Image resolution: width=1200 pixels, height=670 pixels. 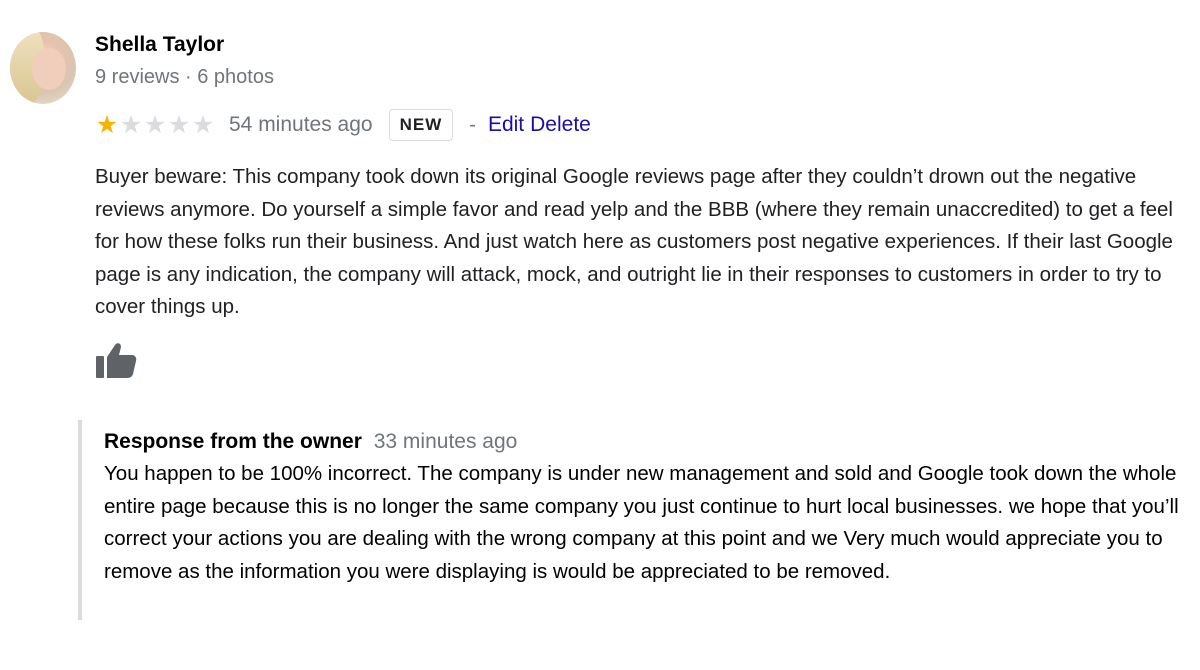 What do you see at coordinates (301, 124) in the screenshot?
I see `review-time: 54 minutes ago` at bounding box center [301, 124].